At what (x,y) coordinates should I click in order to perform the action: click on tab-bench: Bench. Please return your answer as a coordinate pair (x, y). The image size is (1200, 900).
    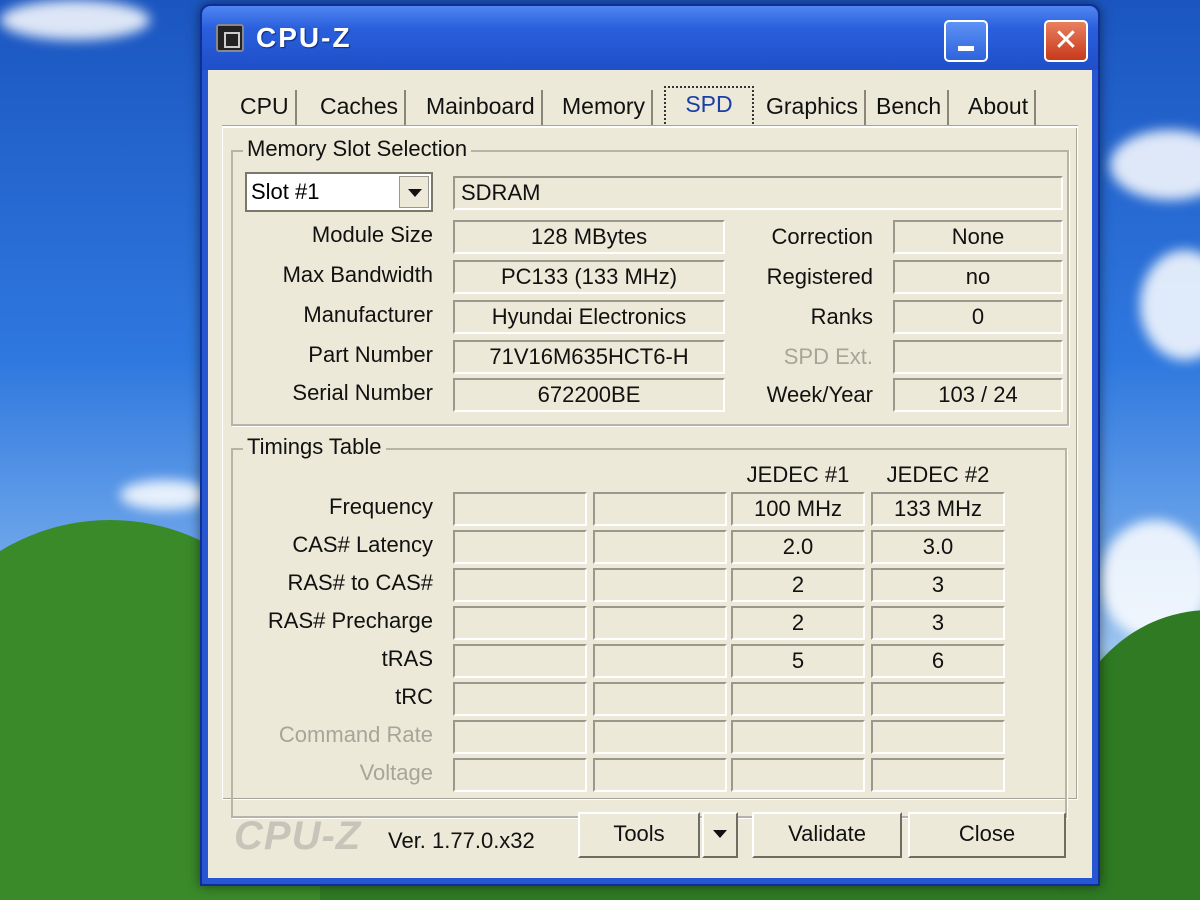
    Looking at the image, I should click on (910, 108).